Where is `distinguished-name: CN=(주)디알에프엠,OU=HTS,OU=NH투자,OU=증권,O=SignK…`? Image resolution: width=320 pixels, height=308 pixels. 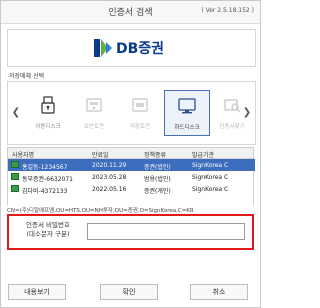 distinguished-name: CN=(주)디알에프엠,OU=HTS,OU=NH투자,OU=증권,O=SignK… is located at coordinates (100, 211).